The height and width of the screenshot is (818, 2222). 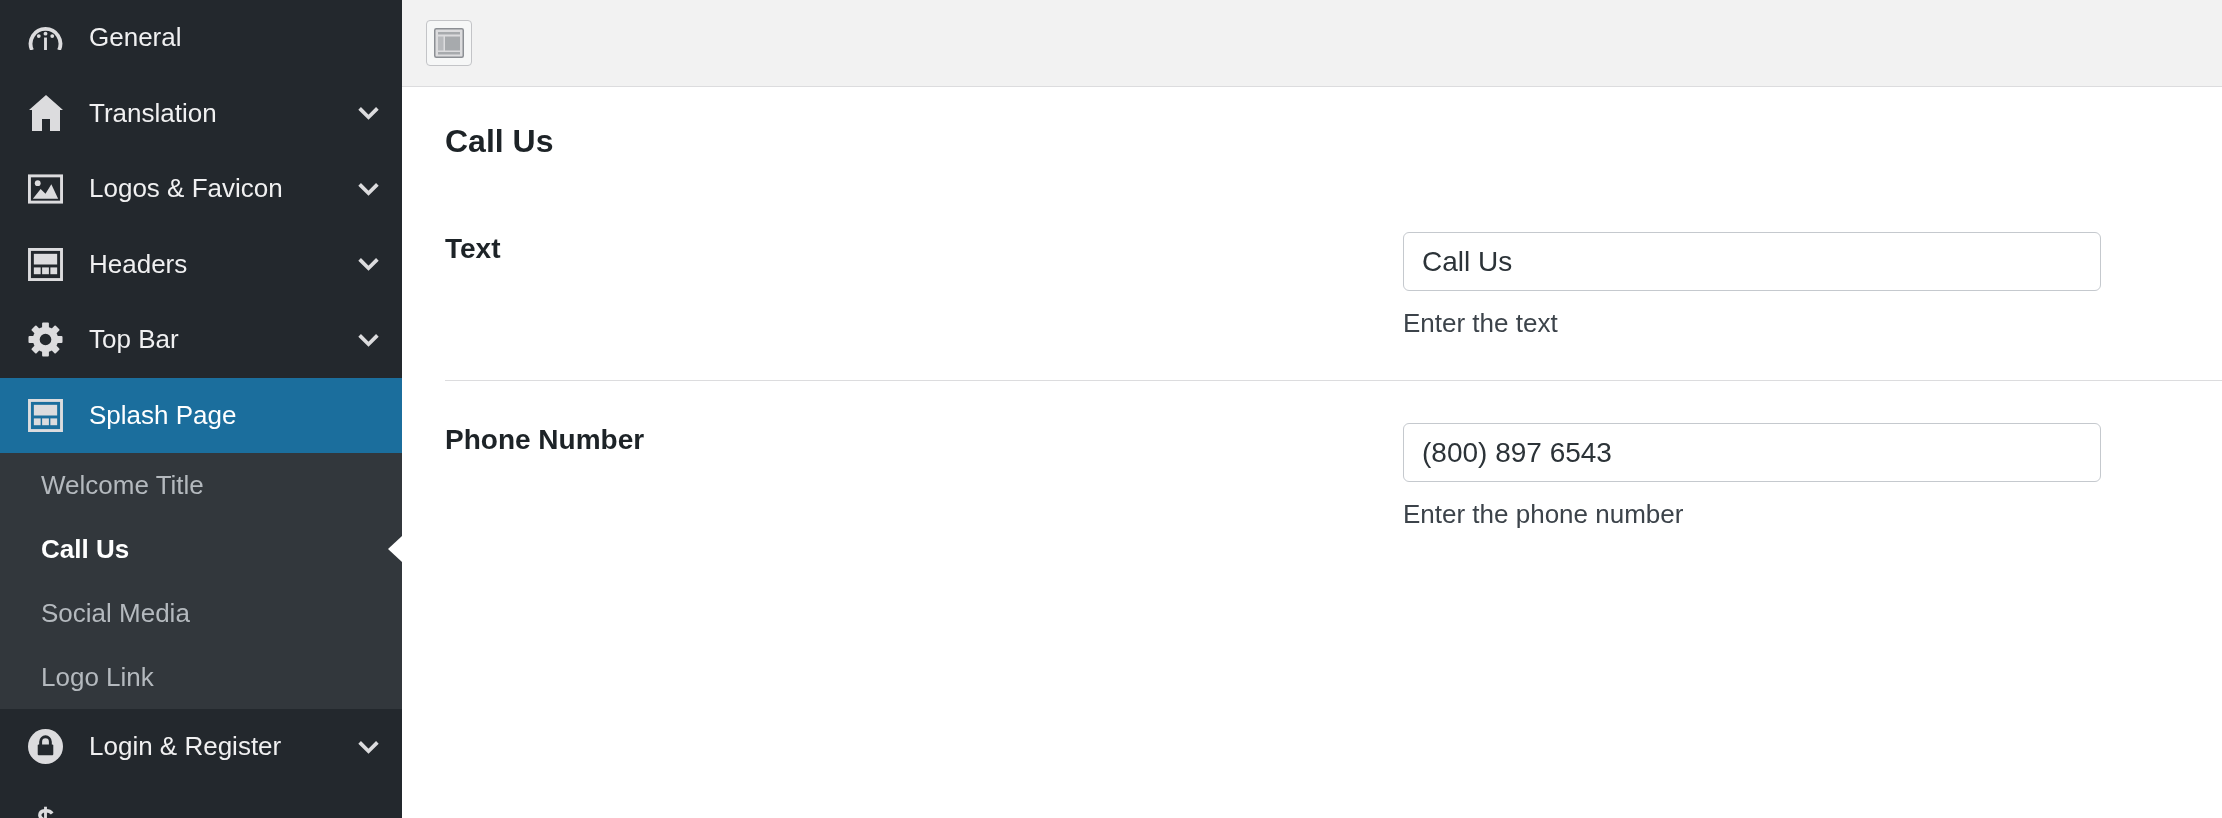 What do you see at coordinates (201, 677) in the screenshot?
I see `submenu-item: Logo Link` at bounding box center [201, 677].